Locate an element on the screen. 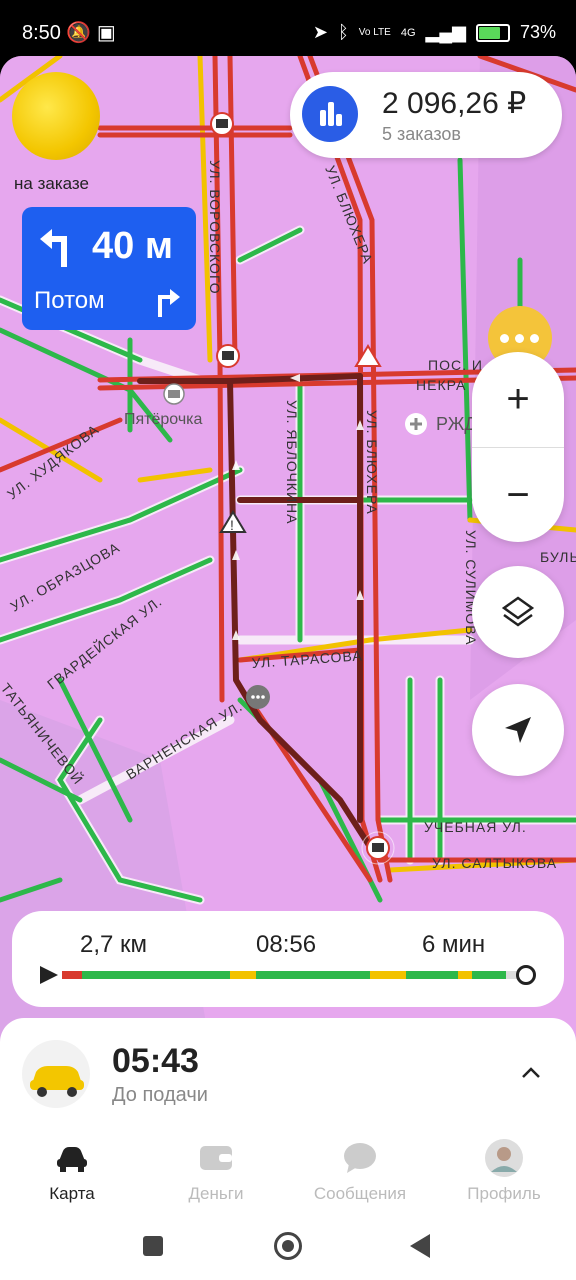 This screenshot has height=1280, width=576. tab-profile: Профиль is located at coordinates (504, 1171).